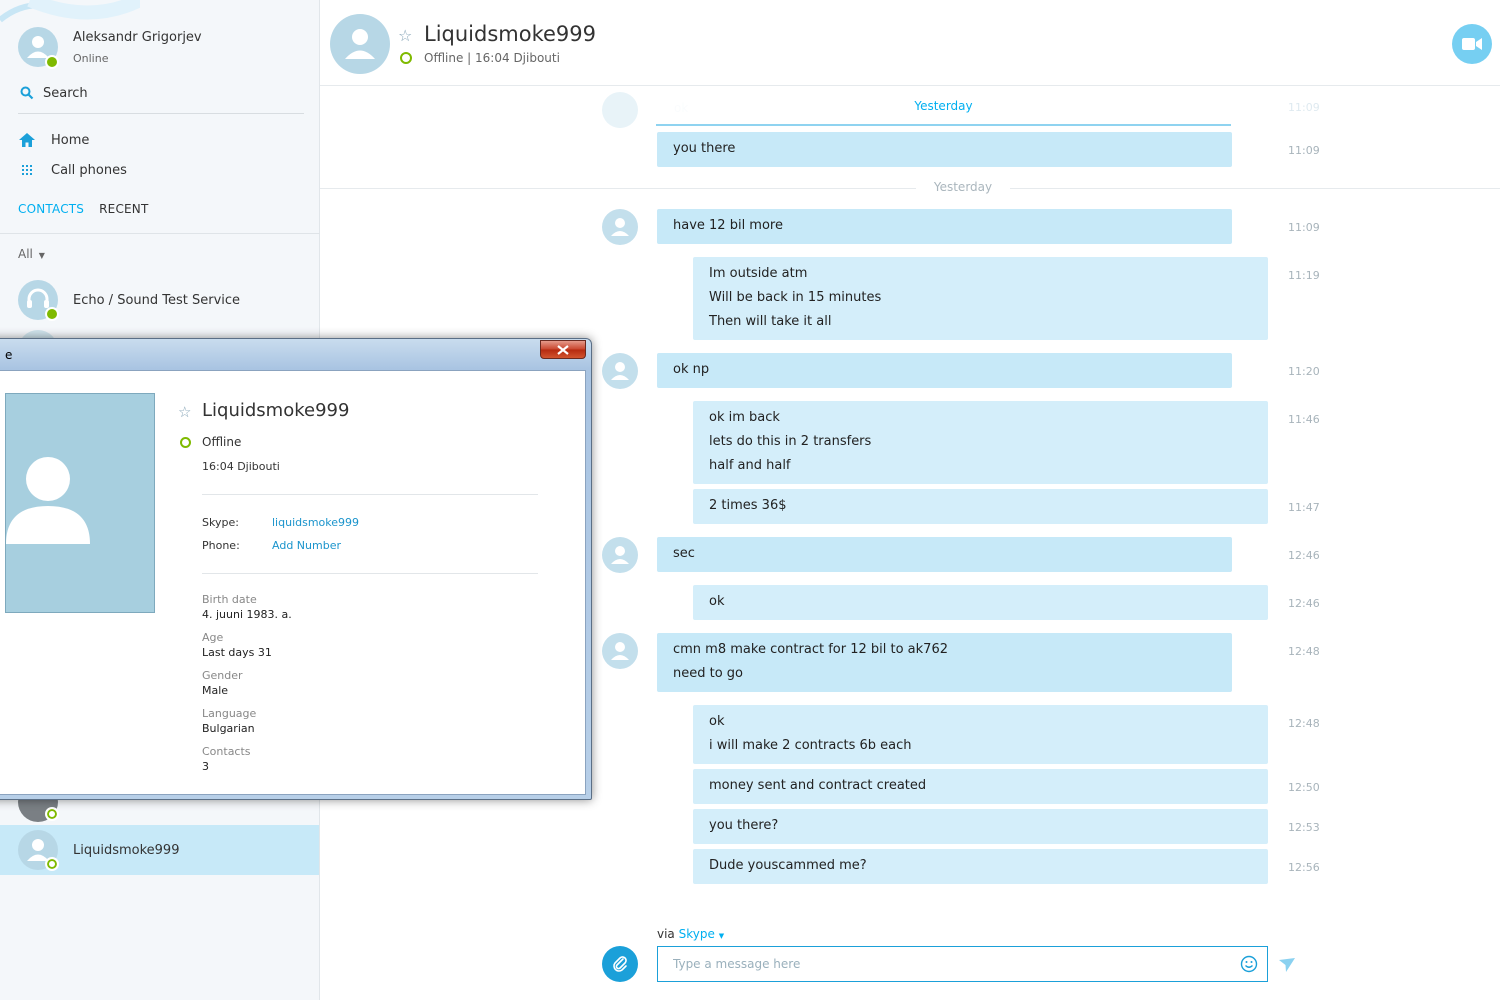 The image size is (1500, 1000). Describe the element at coordinates (620, 964) in the screenshot. I see `attach-button` at that location.